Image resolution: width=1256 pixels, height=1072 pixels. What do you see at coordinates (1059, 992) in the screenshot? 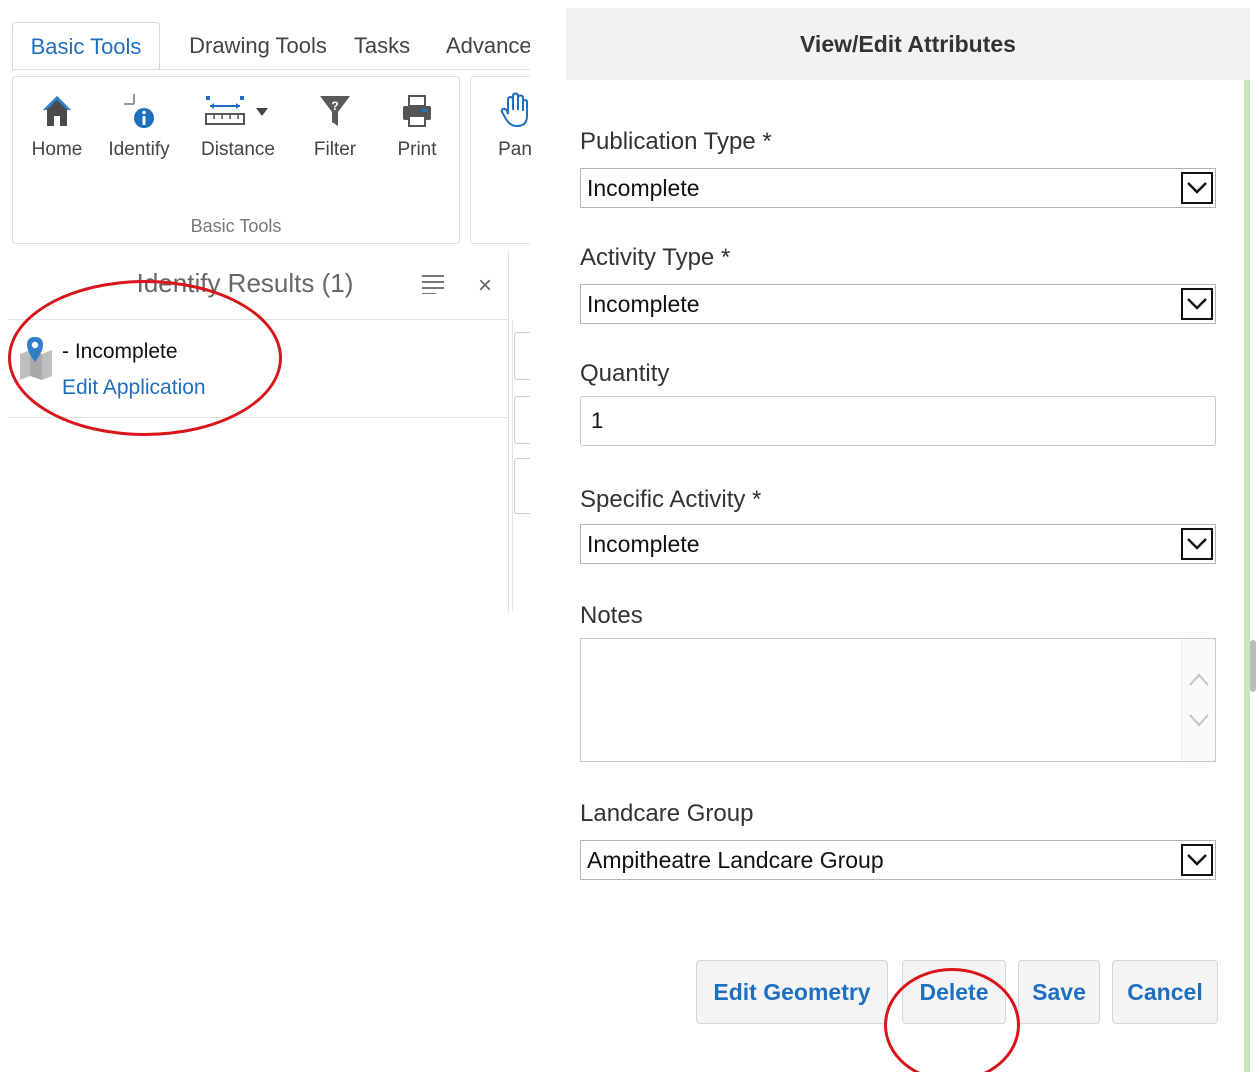
I see `save-button: Save` at bounding box center [1059, 992].